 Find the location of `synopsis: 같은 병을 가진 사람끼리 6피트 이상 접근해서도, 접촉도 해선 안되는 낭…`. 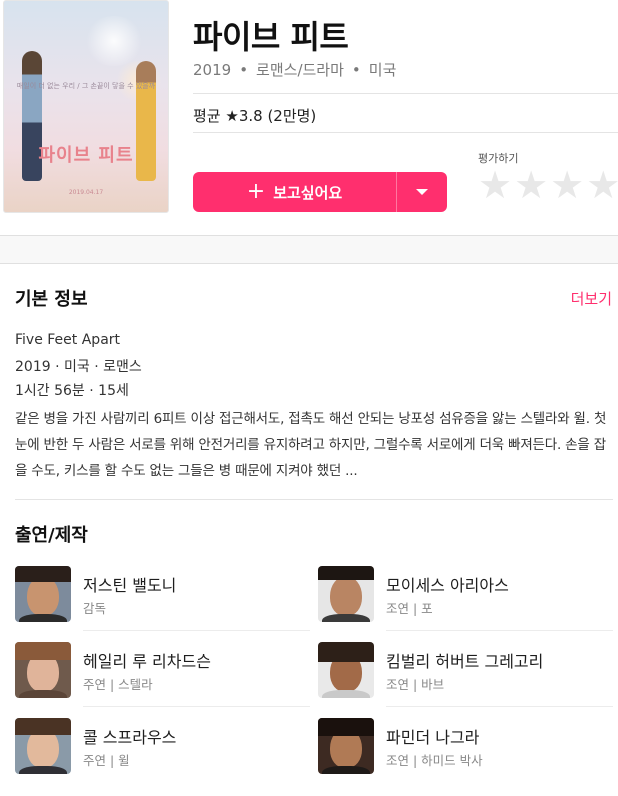

synopsis: 같은 병을 가진 사람끼리 6피트 이상 접근해서도, 접촉도 해선 안되는 낭… is located at coordinates (311, 445).